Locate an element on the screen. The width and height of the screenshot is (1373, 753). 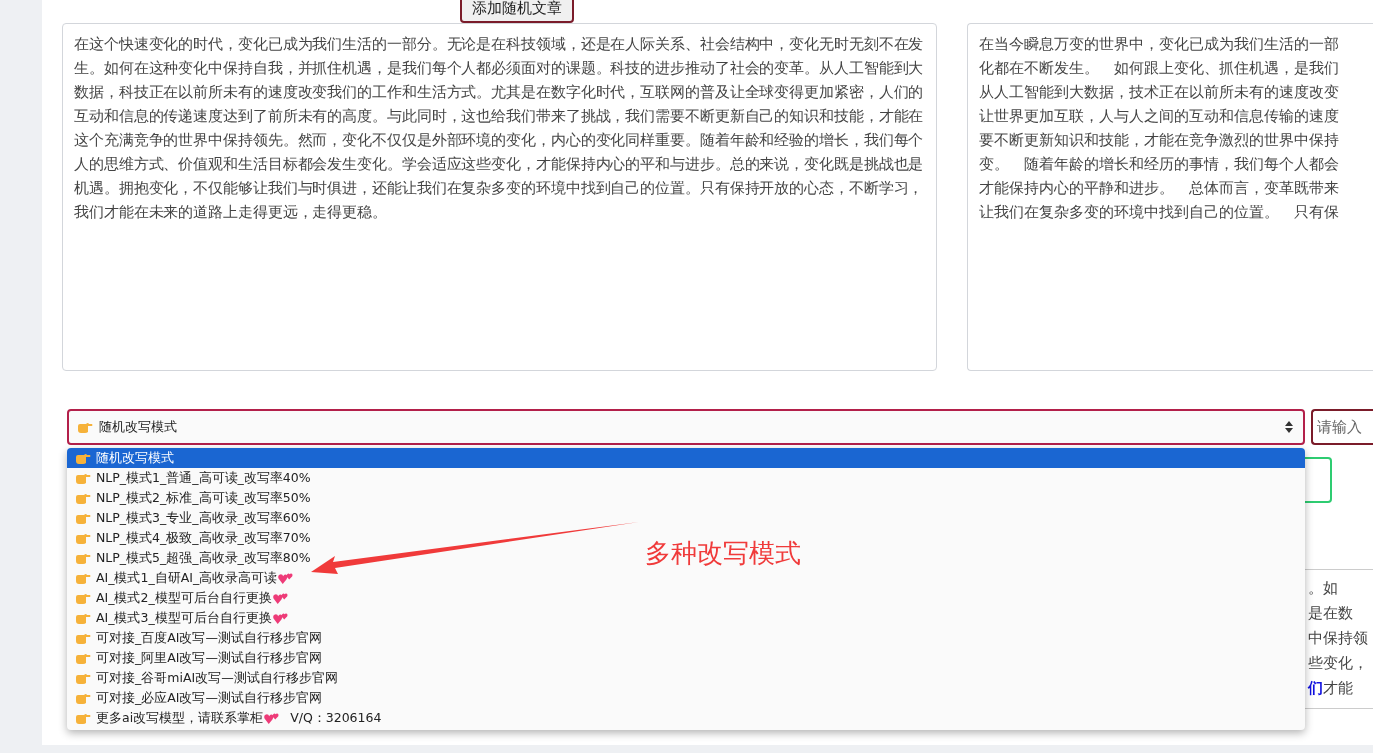
mode-option: NLP_模式2_标准_高可读_改写率50% is located at coordinates (193, 498).